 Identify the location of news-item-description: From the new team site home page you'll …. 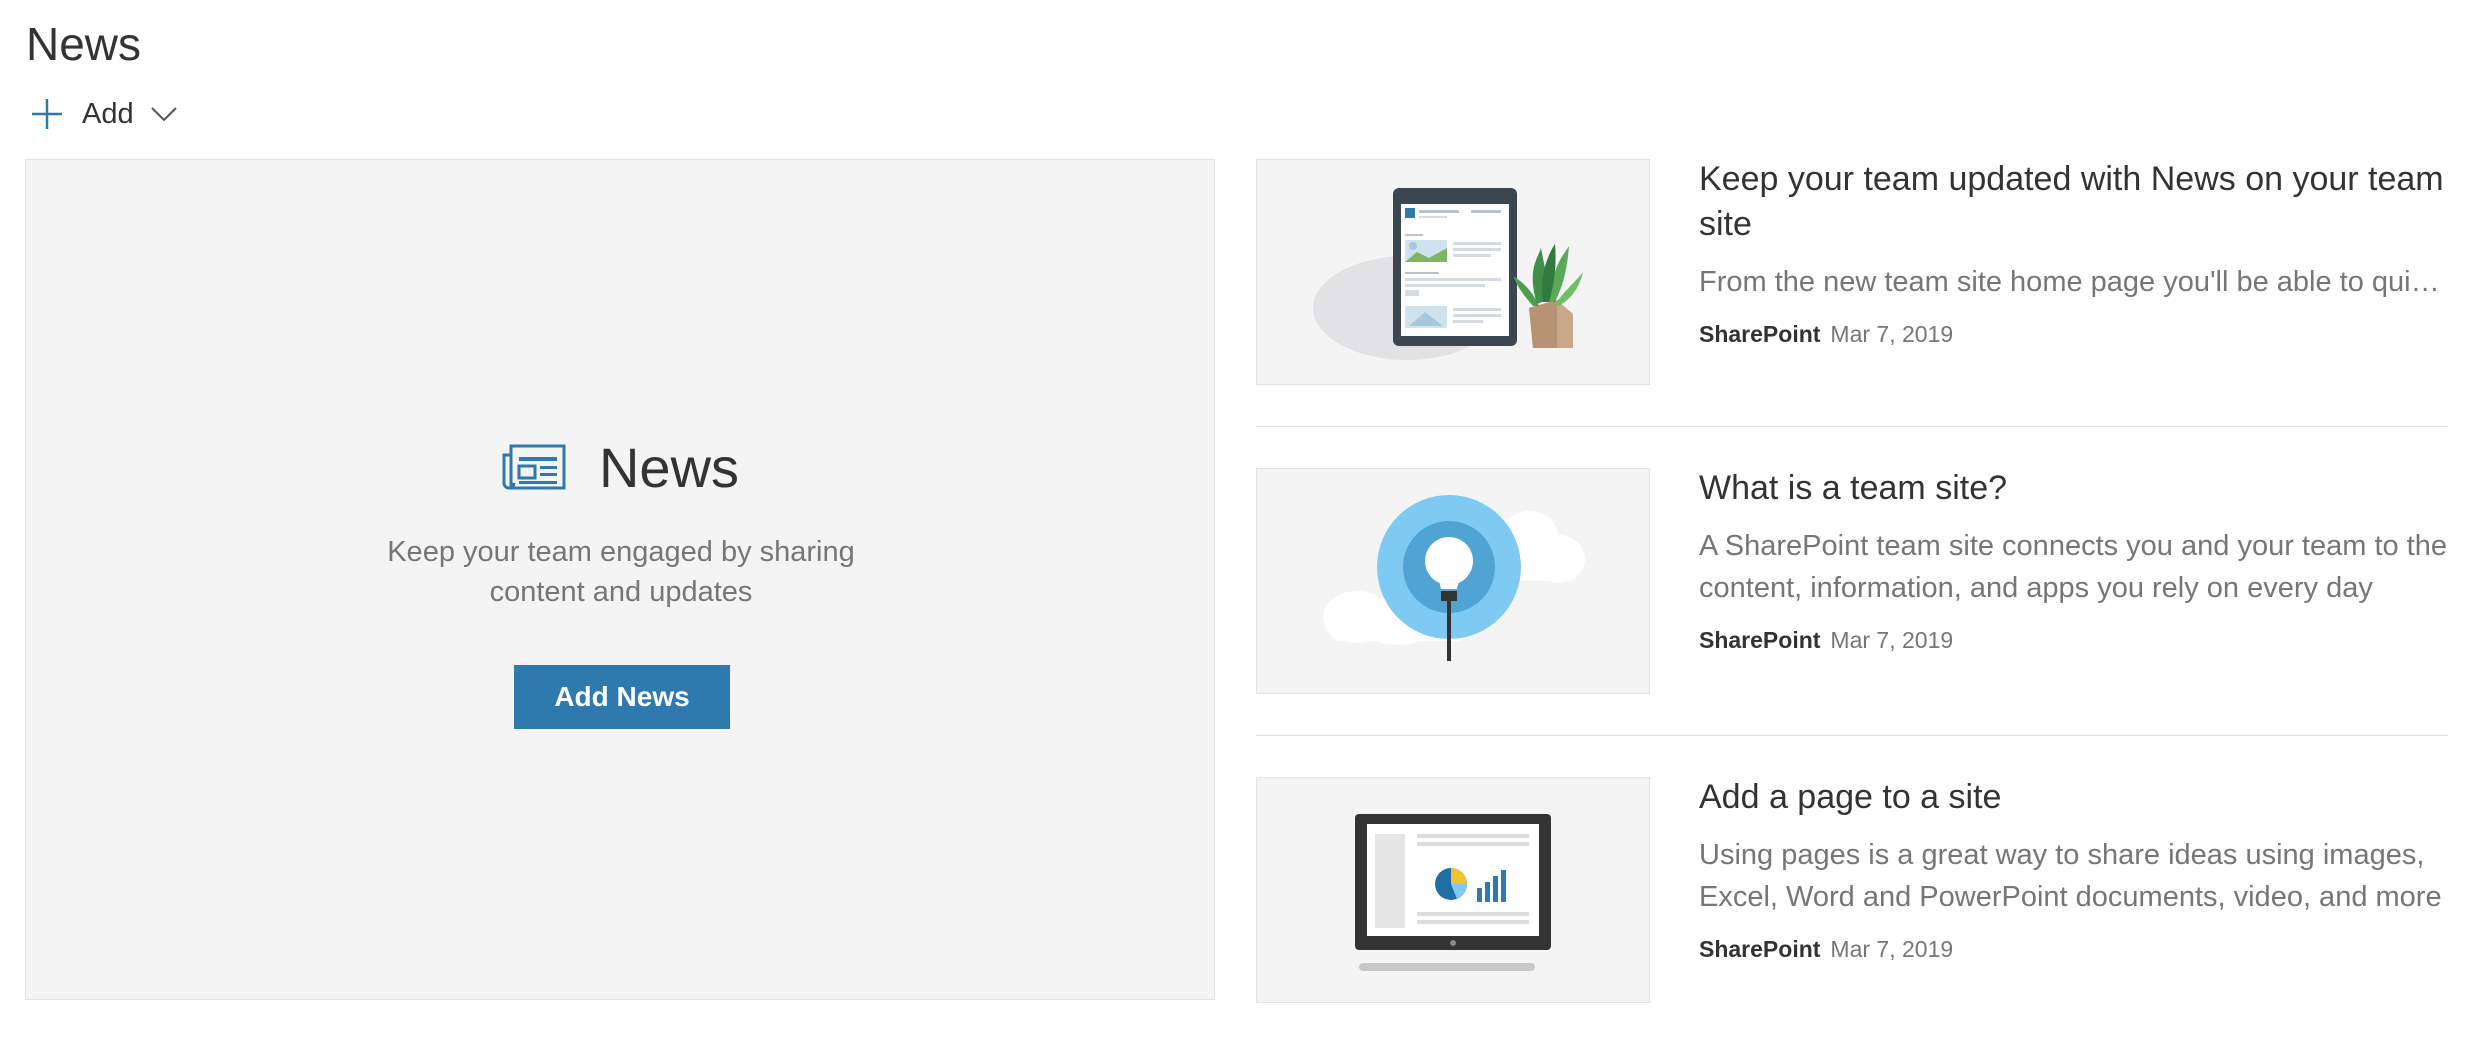
(2073, 282).